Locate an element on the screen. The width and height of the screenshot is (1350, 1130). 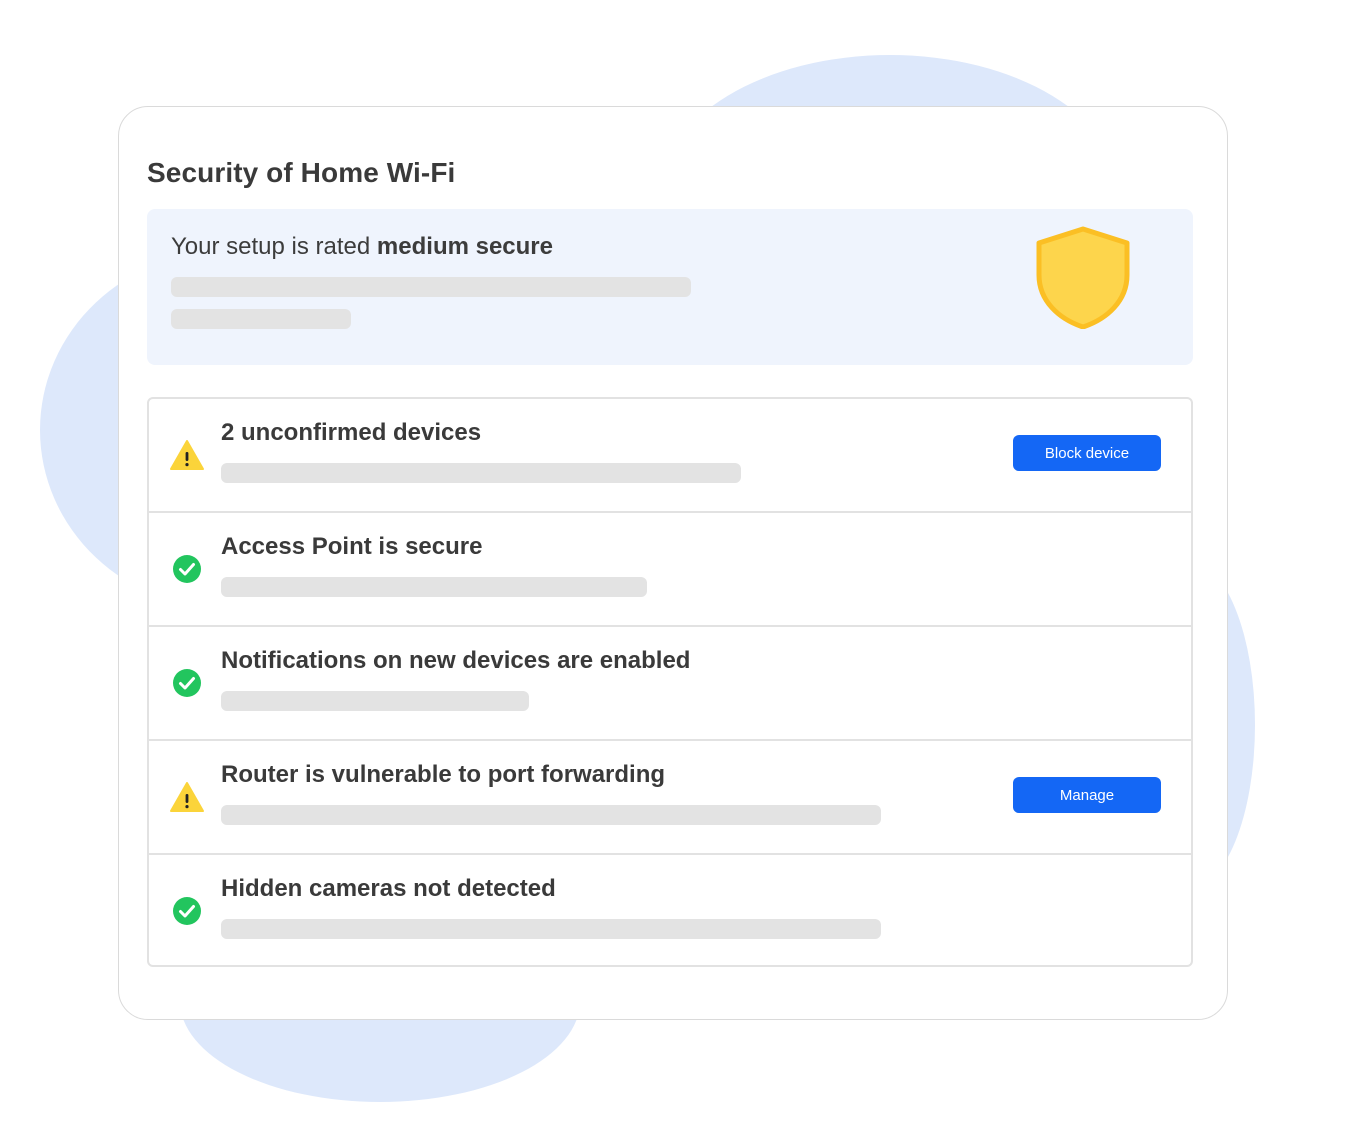
card-title: Security of Home Wi-Fi is located at coordinates (301, 172).